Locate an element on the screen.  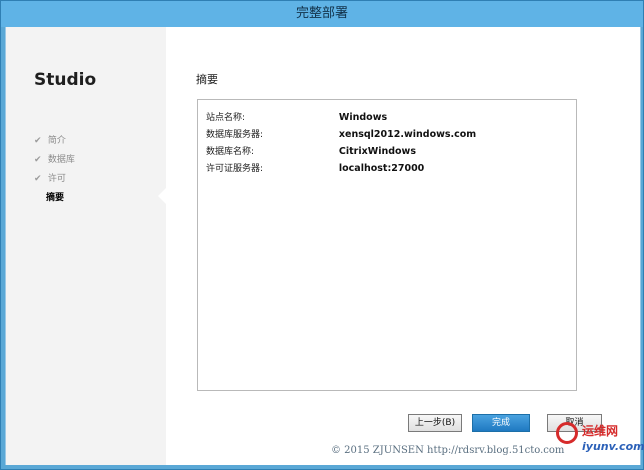
summary-label: 许可证服务器: is located at coordinates (235, 169).